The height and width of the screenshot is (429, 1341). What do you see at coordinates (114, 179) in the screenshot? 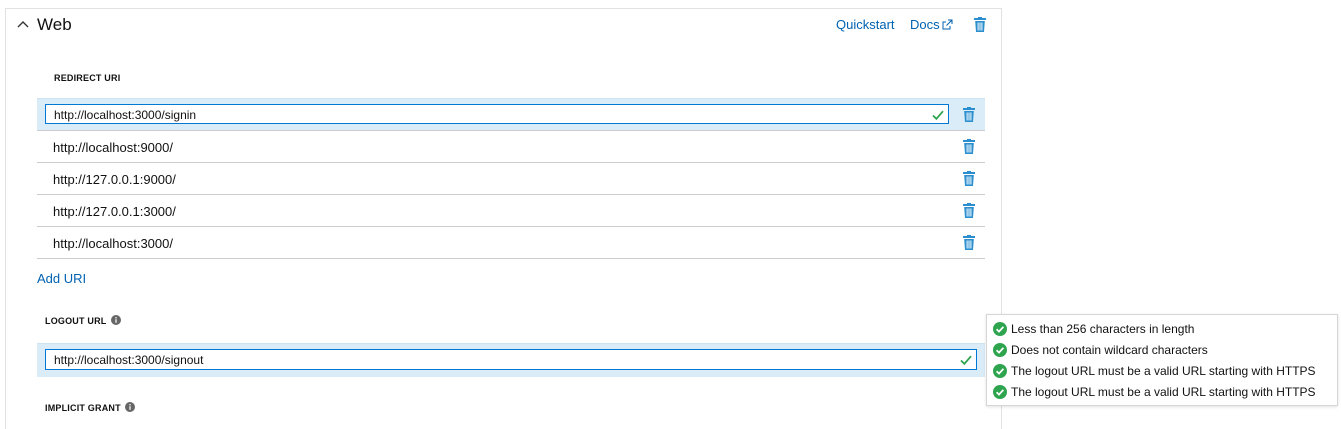
I see `redirect-uri-value: http://127.0.0.1:9000/` at bounding box center [114, 179].